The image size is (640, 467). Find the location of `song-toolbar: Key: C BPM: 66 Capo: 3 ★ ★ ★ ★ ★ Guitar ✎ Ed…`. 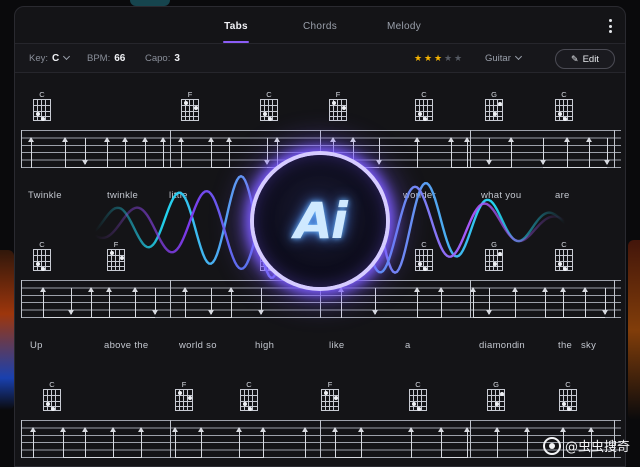

song-toolbar: Key: C BPM: 66 Capo: 3 ★ ★ ★ ★ ★ Guitar ✎ Ed… is located at coordinates (320, 58).